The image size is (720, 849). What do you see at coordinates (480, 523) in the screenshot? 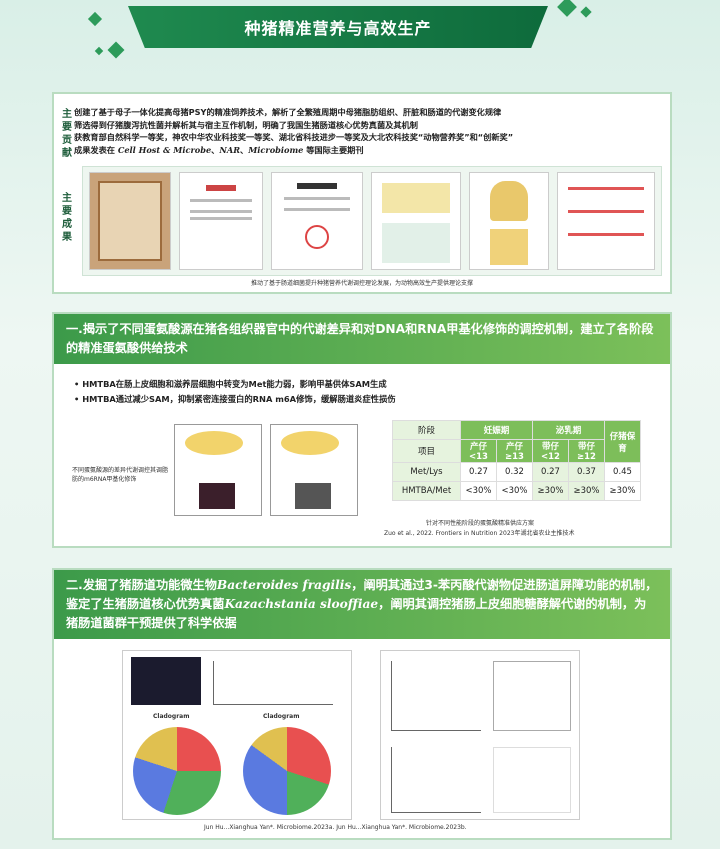
I see `table-caption: 针对不同性能阶段的蛋氨酸精准供应方案` at bounding box center [480, 523].